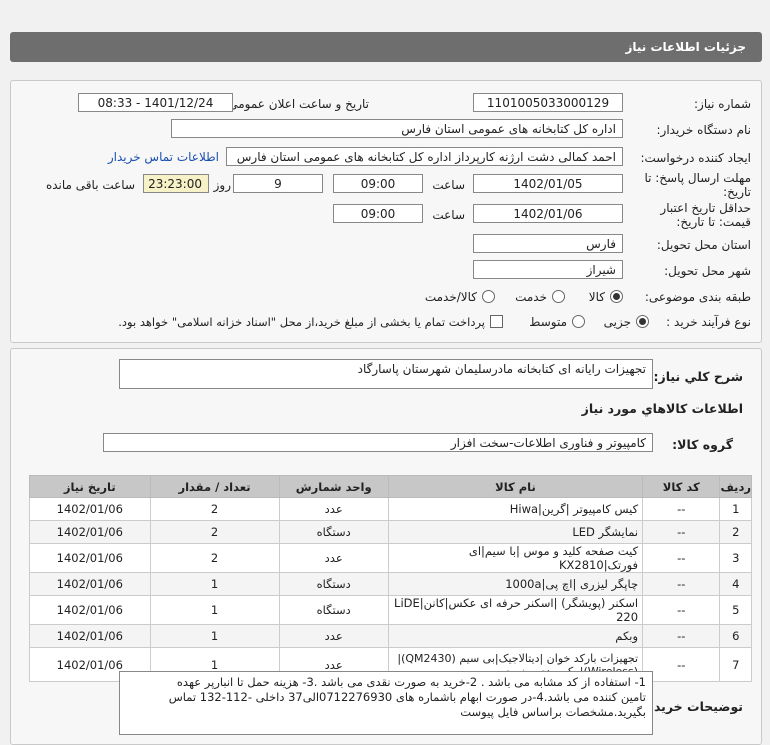 The height and width of the screenshot is (745, 770). Describe the element at coordinates (397, 128) in the screenshot. I see `buyer-field: اداره کل کتابخانه های عمومی استان فارس` at that location.